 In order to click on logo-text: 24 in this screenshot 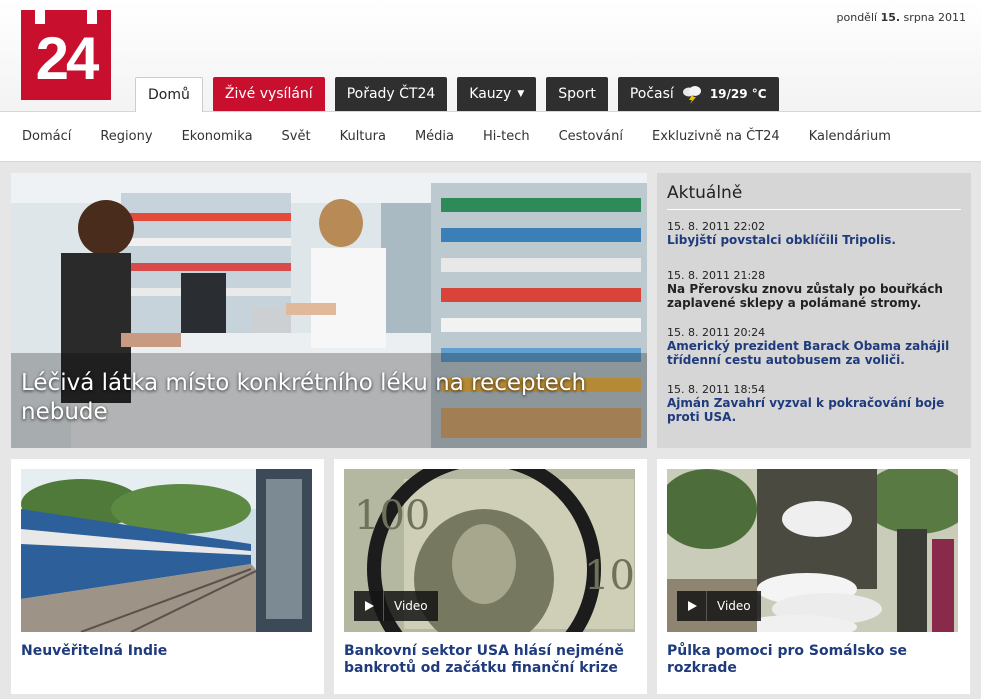, I will do `click(67, 58)`.